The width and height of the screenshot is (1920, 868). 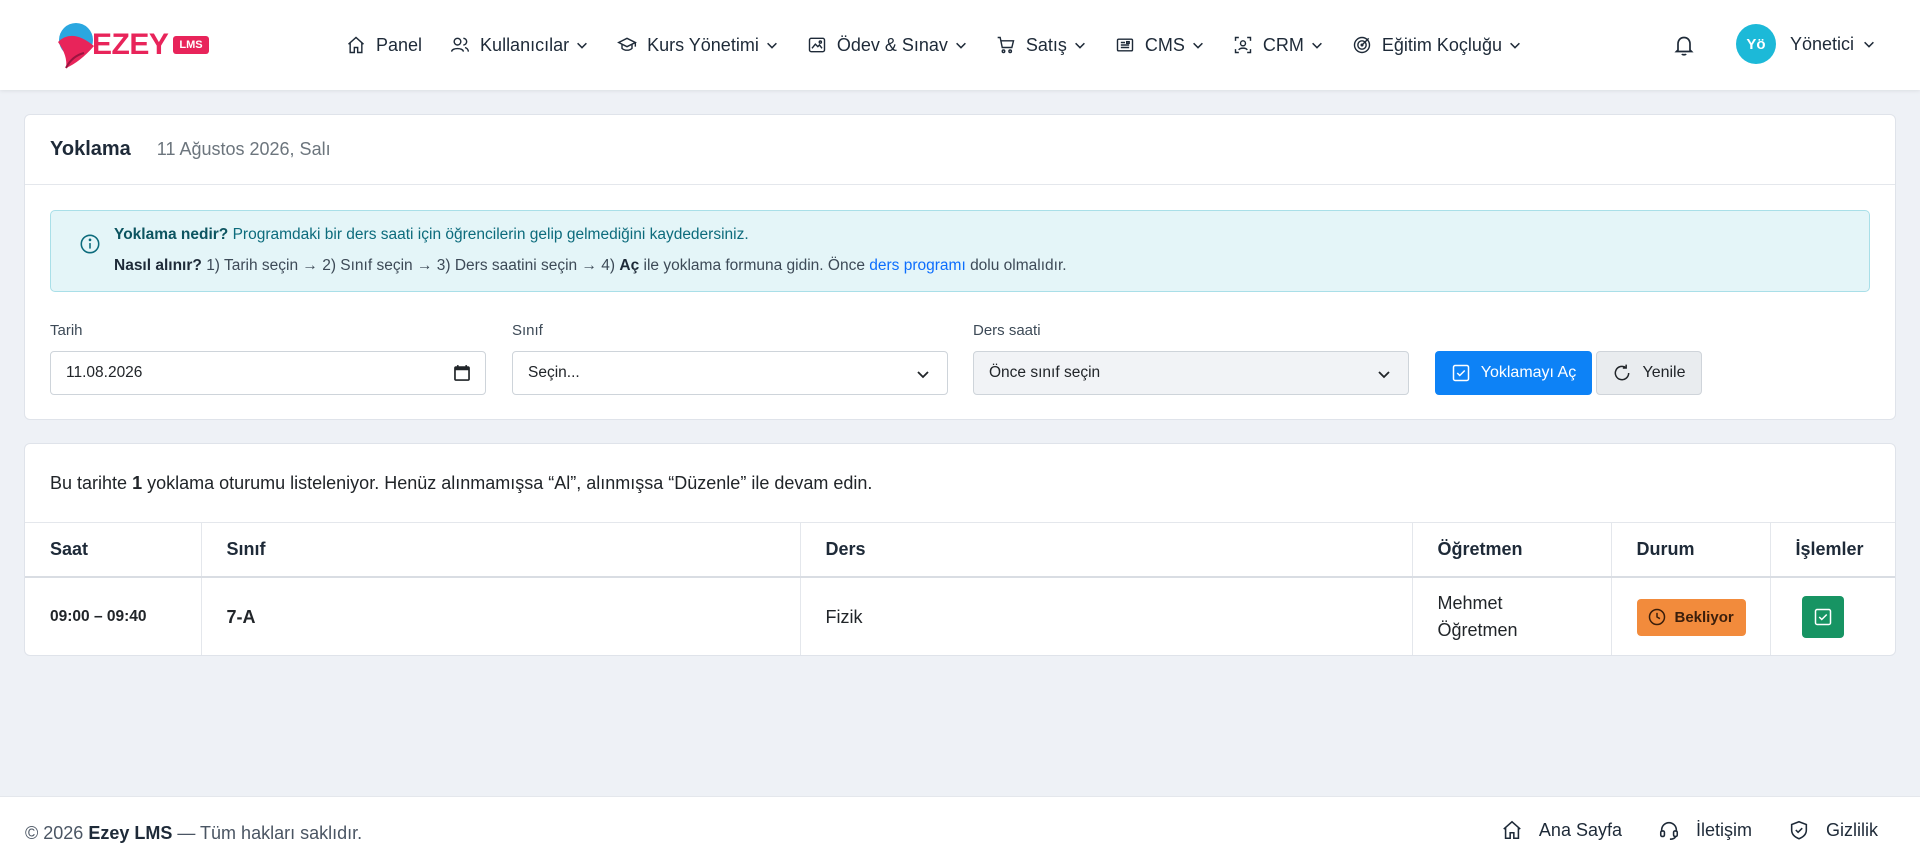 What do you see at coordinates (1006, 45) in the screenshot?
I see `cart-icon` at bounding box center [1006, 45].